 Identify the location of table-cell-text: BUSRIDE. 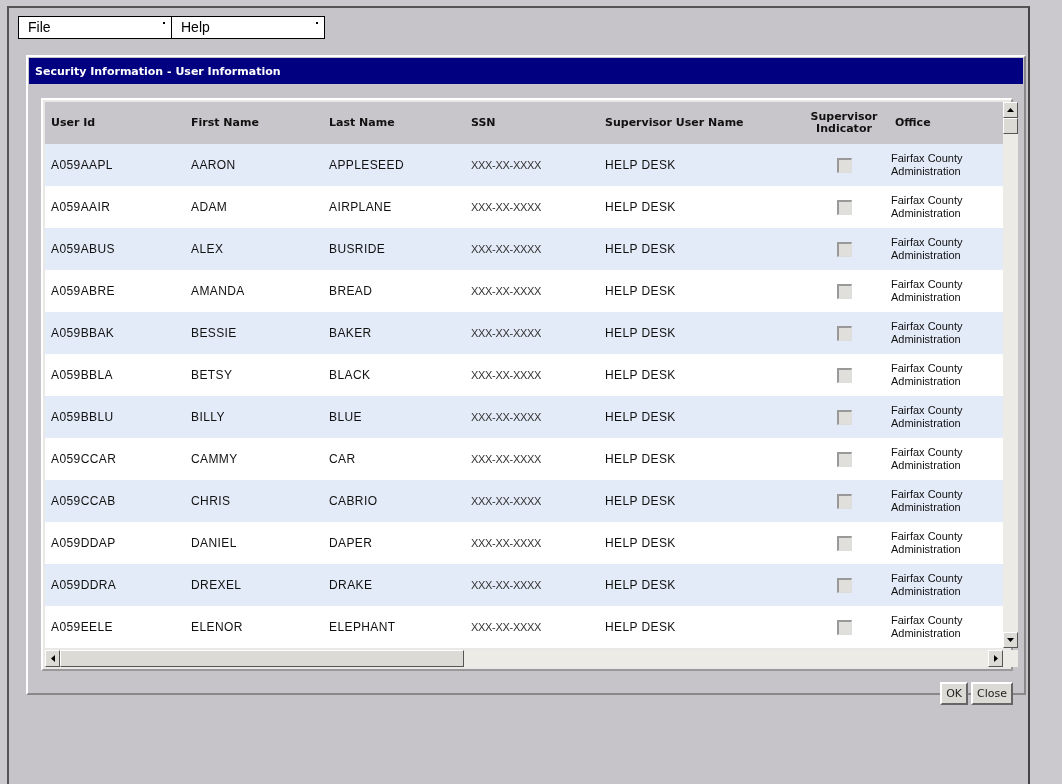
(357, 249).